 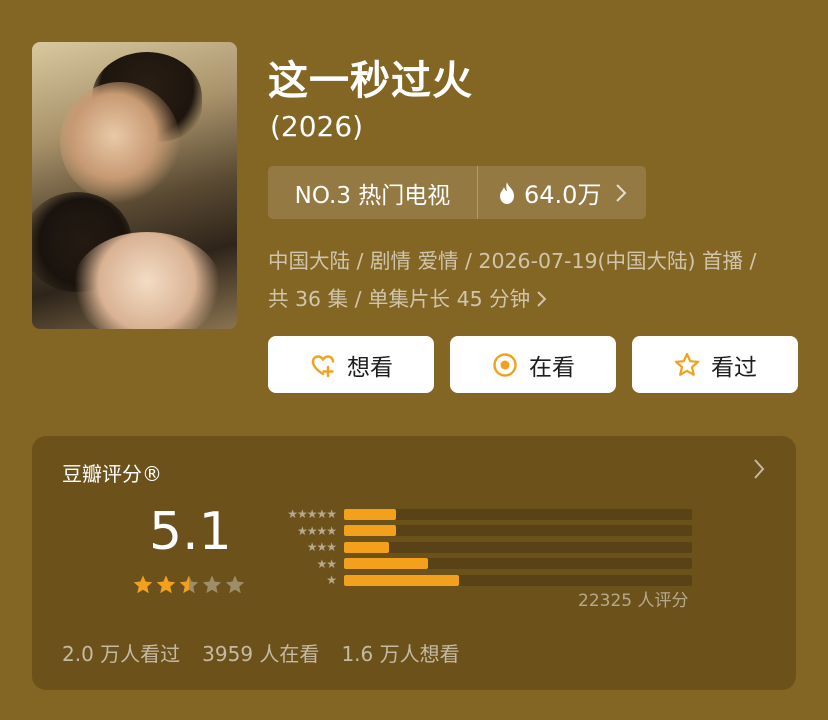 What do you see at coordinates (147, 280) in the screenshot?
I see `poster-figure-female` at bounding box center [147, 280].